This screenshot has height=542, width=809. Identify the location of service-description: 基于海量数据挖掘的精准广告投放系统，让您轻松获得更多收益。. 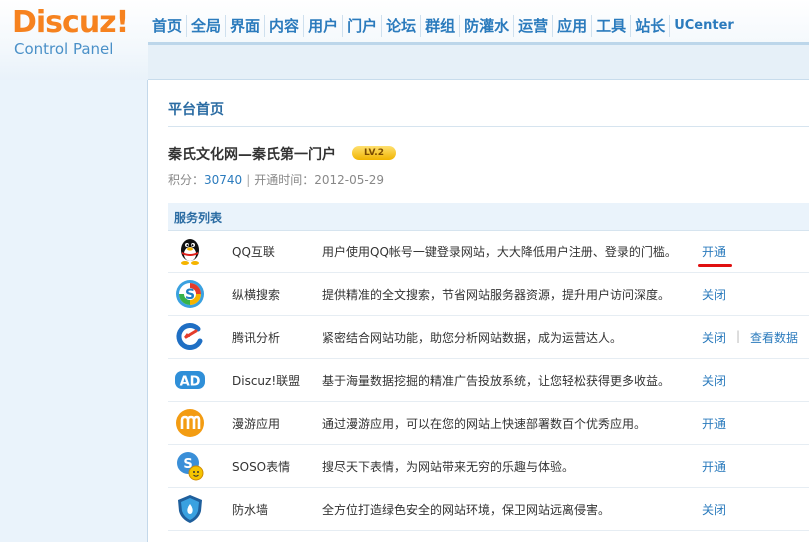
(496, 381).